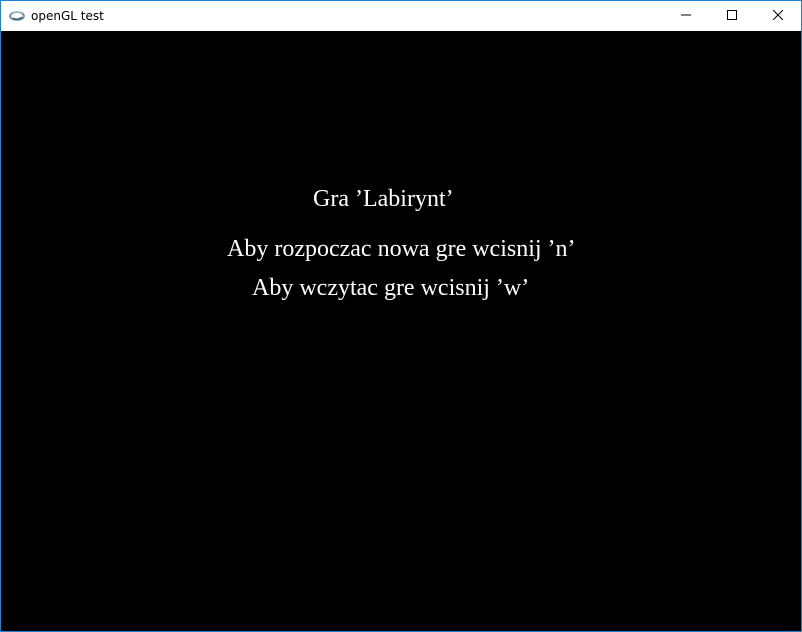 This screenshot has height=632, width=802. What do you see at coordinates (17, 16) in the screenshot?
I see `opengl-swirl-icon` at bounding box center [17, 16].